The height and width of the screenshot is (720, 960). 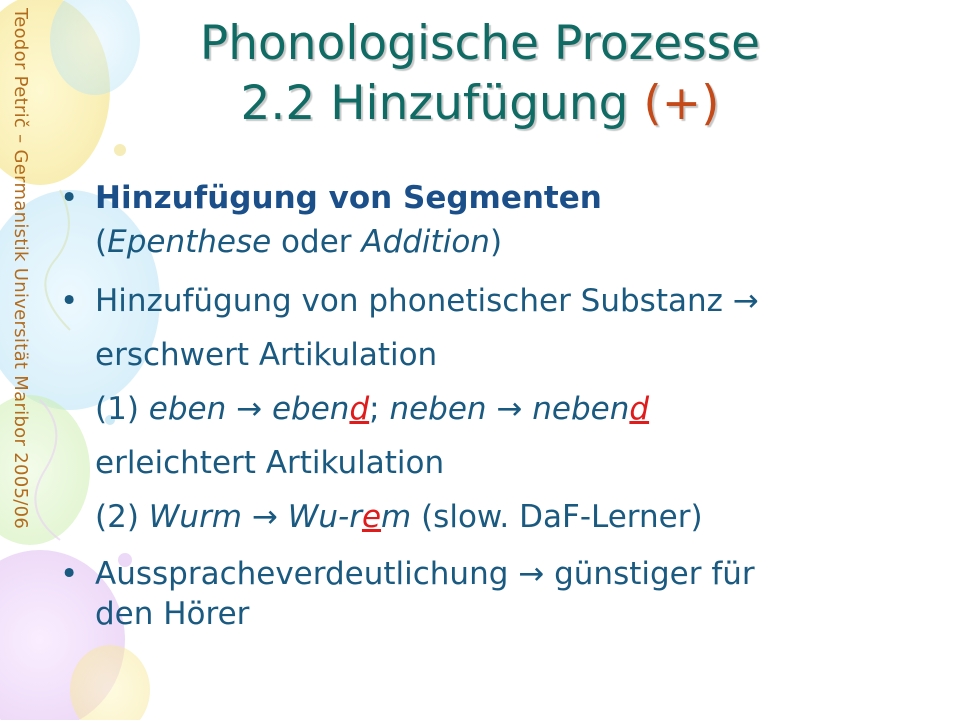 I want to click on bullet-heading: Hinzufügung von Segmenten, so click(x=348, y=198).